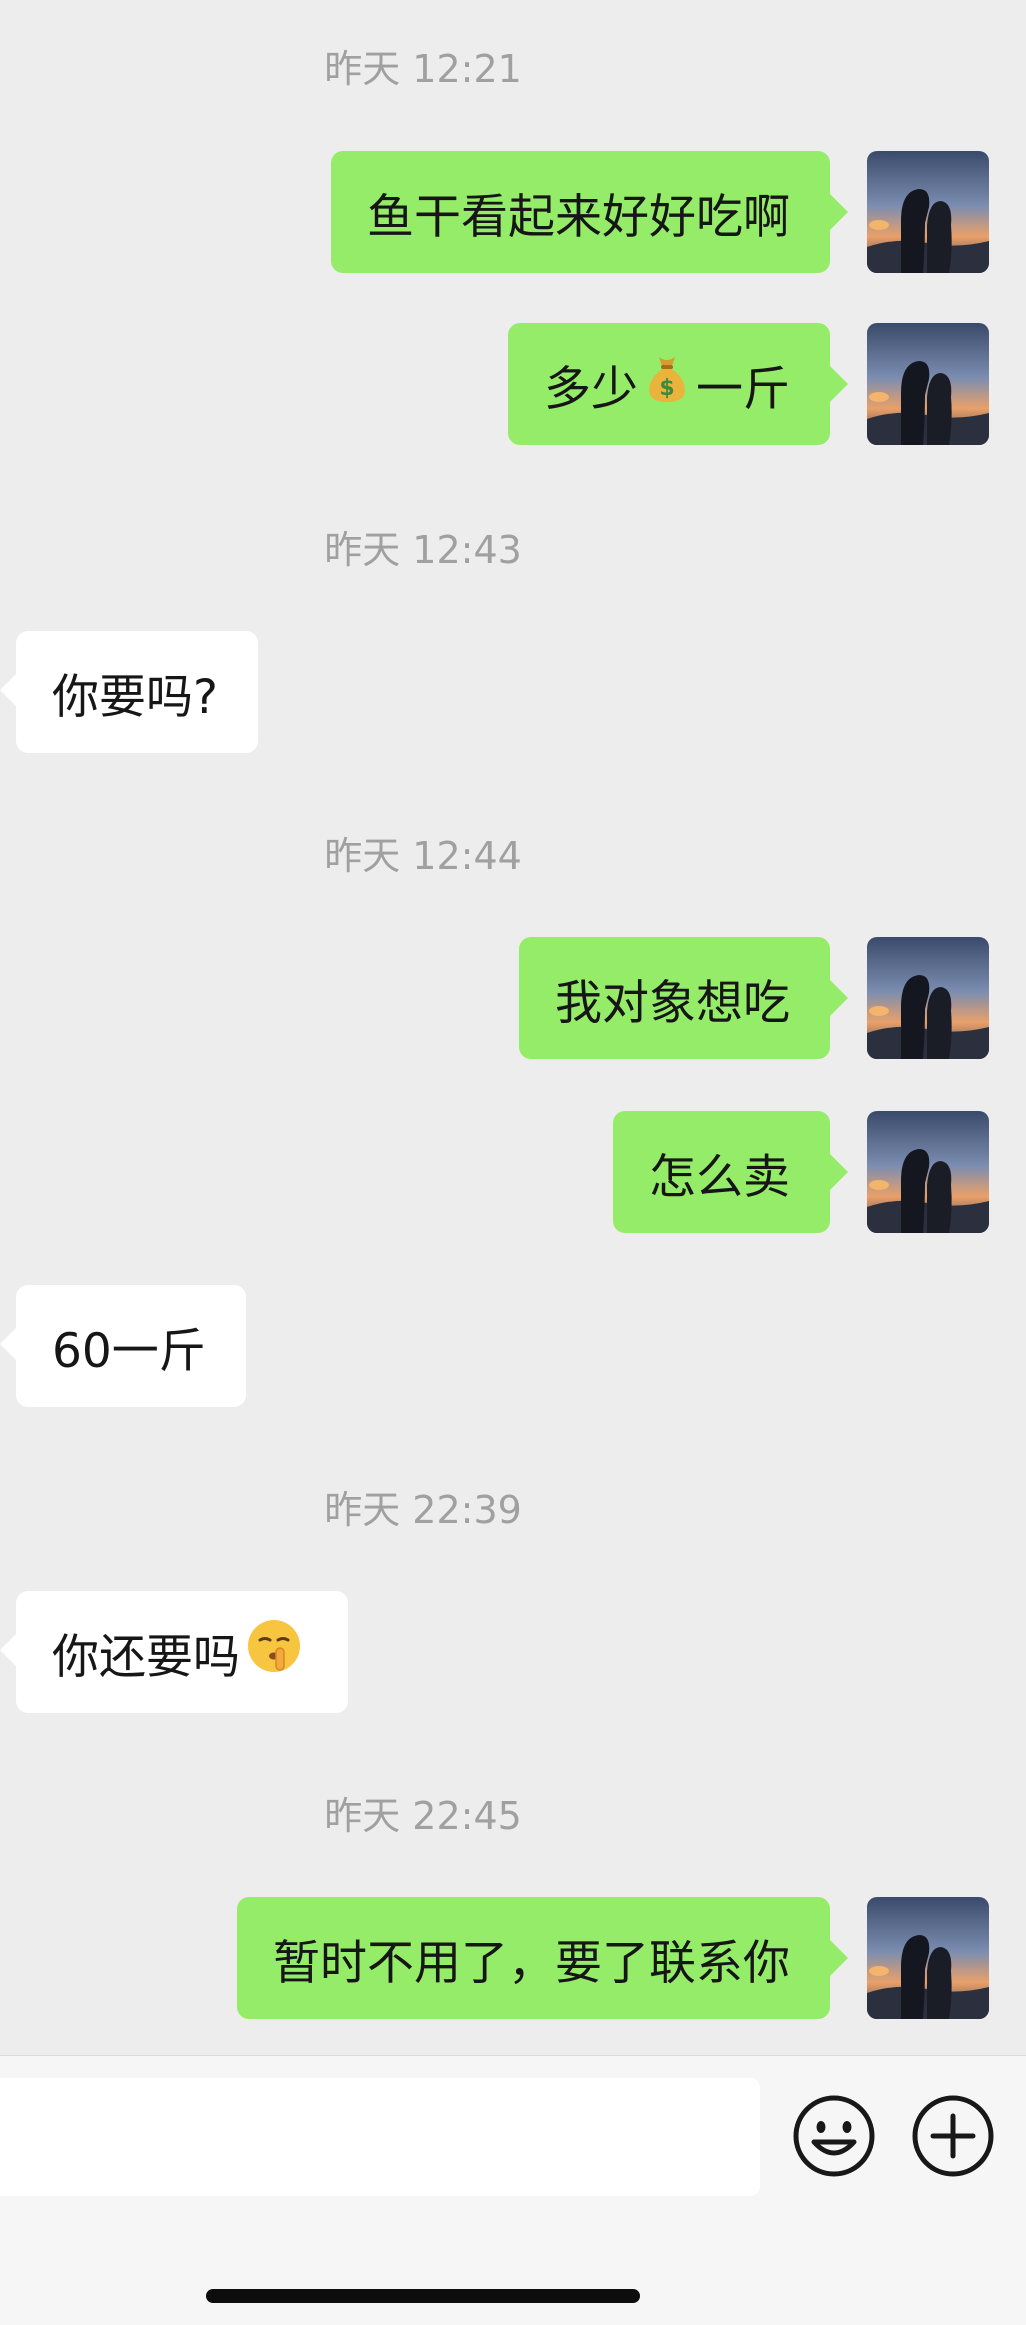  I want to click on outgoing-message-bubble: 多少 $ 一斤, so click(678, 384).